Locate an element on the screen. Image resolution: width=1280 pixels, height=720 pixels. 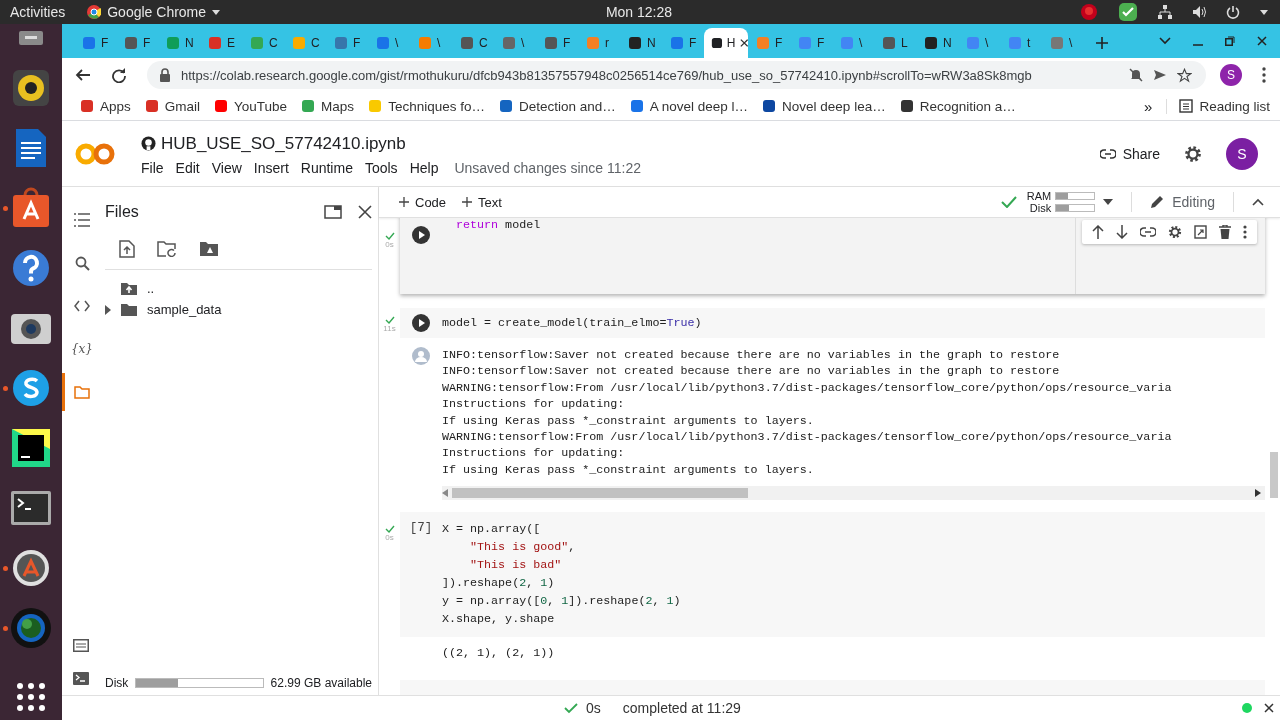
new-tab-icon is located at coordinates (1102, 43).